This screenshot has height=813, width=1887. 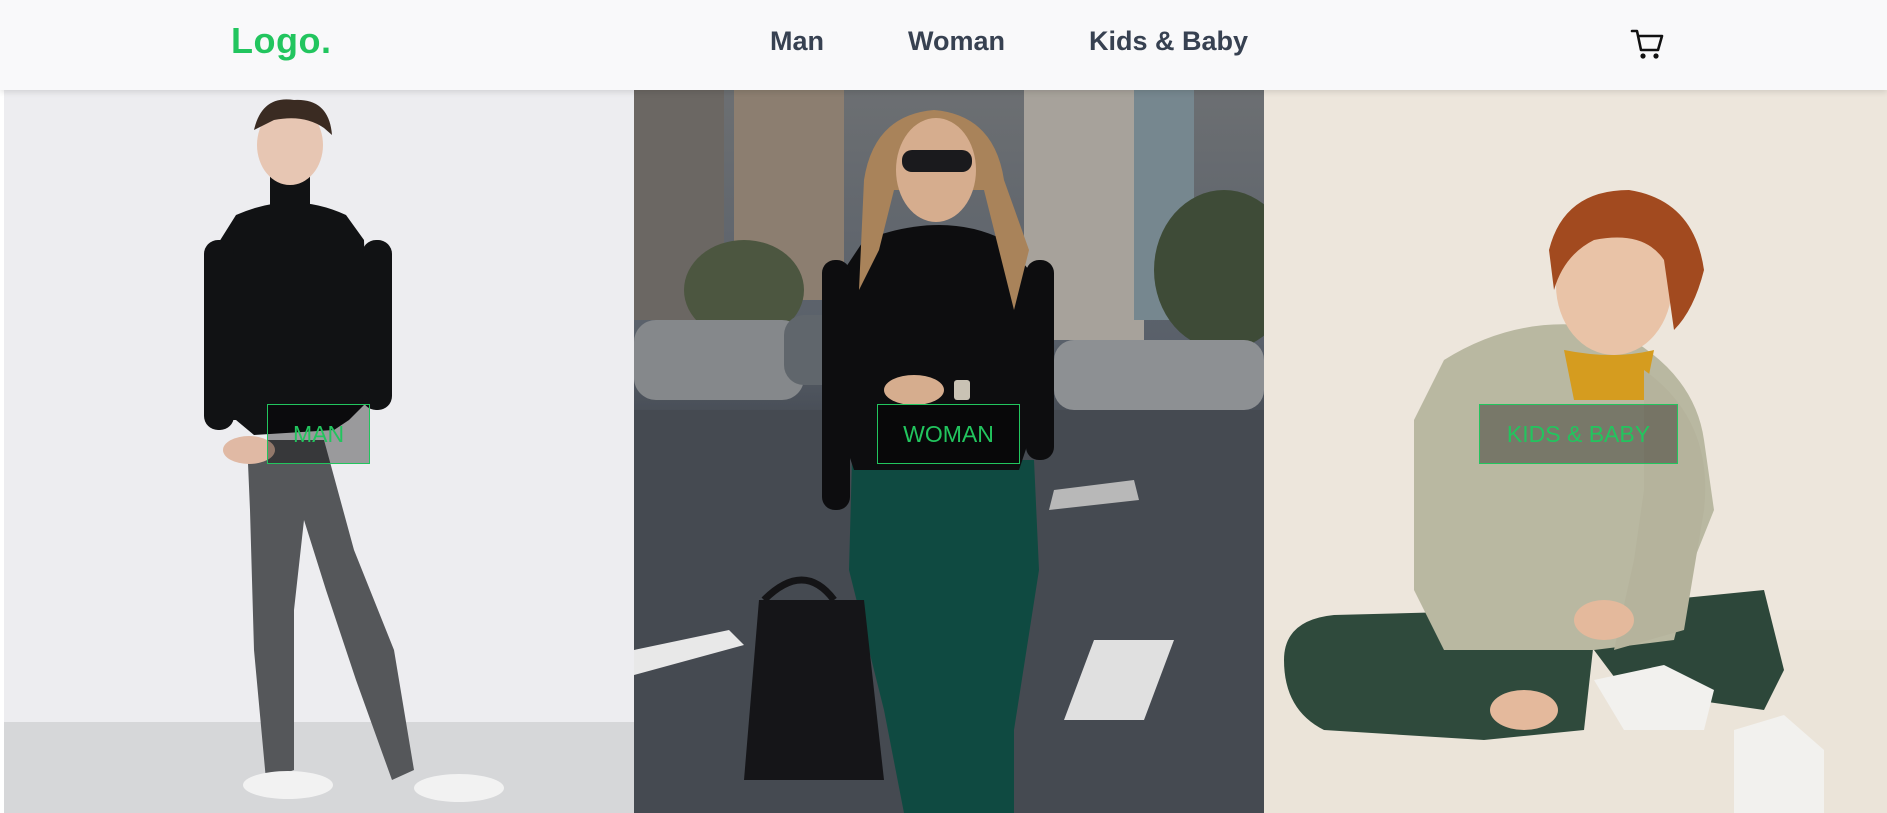 I want to click on nav-link-woman: Woman, so click(x=956, y=41).